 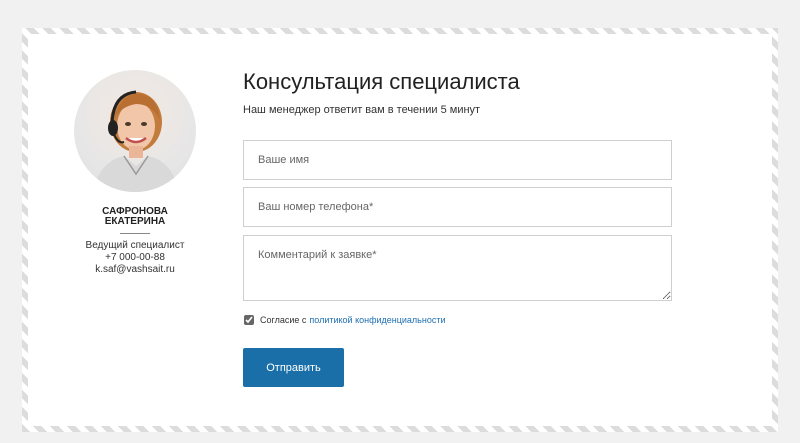 What do you see at coordinates (135, 245) in the screenshot?
I see `specialist-role: Ведущий специалист` at bounding box center [135, 245].